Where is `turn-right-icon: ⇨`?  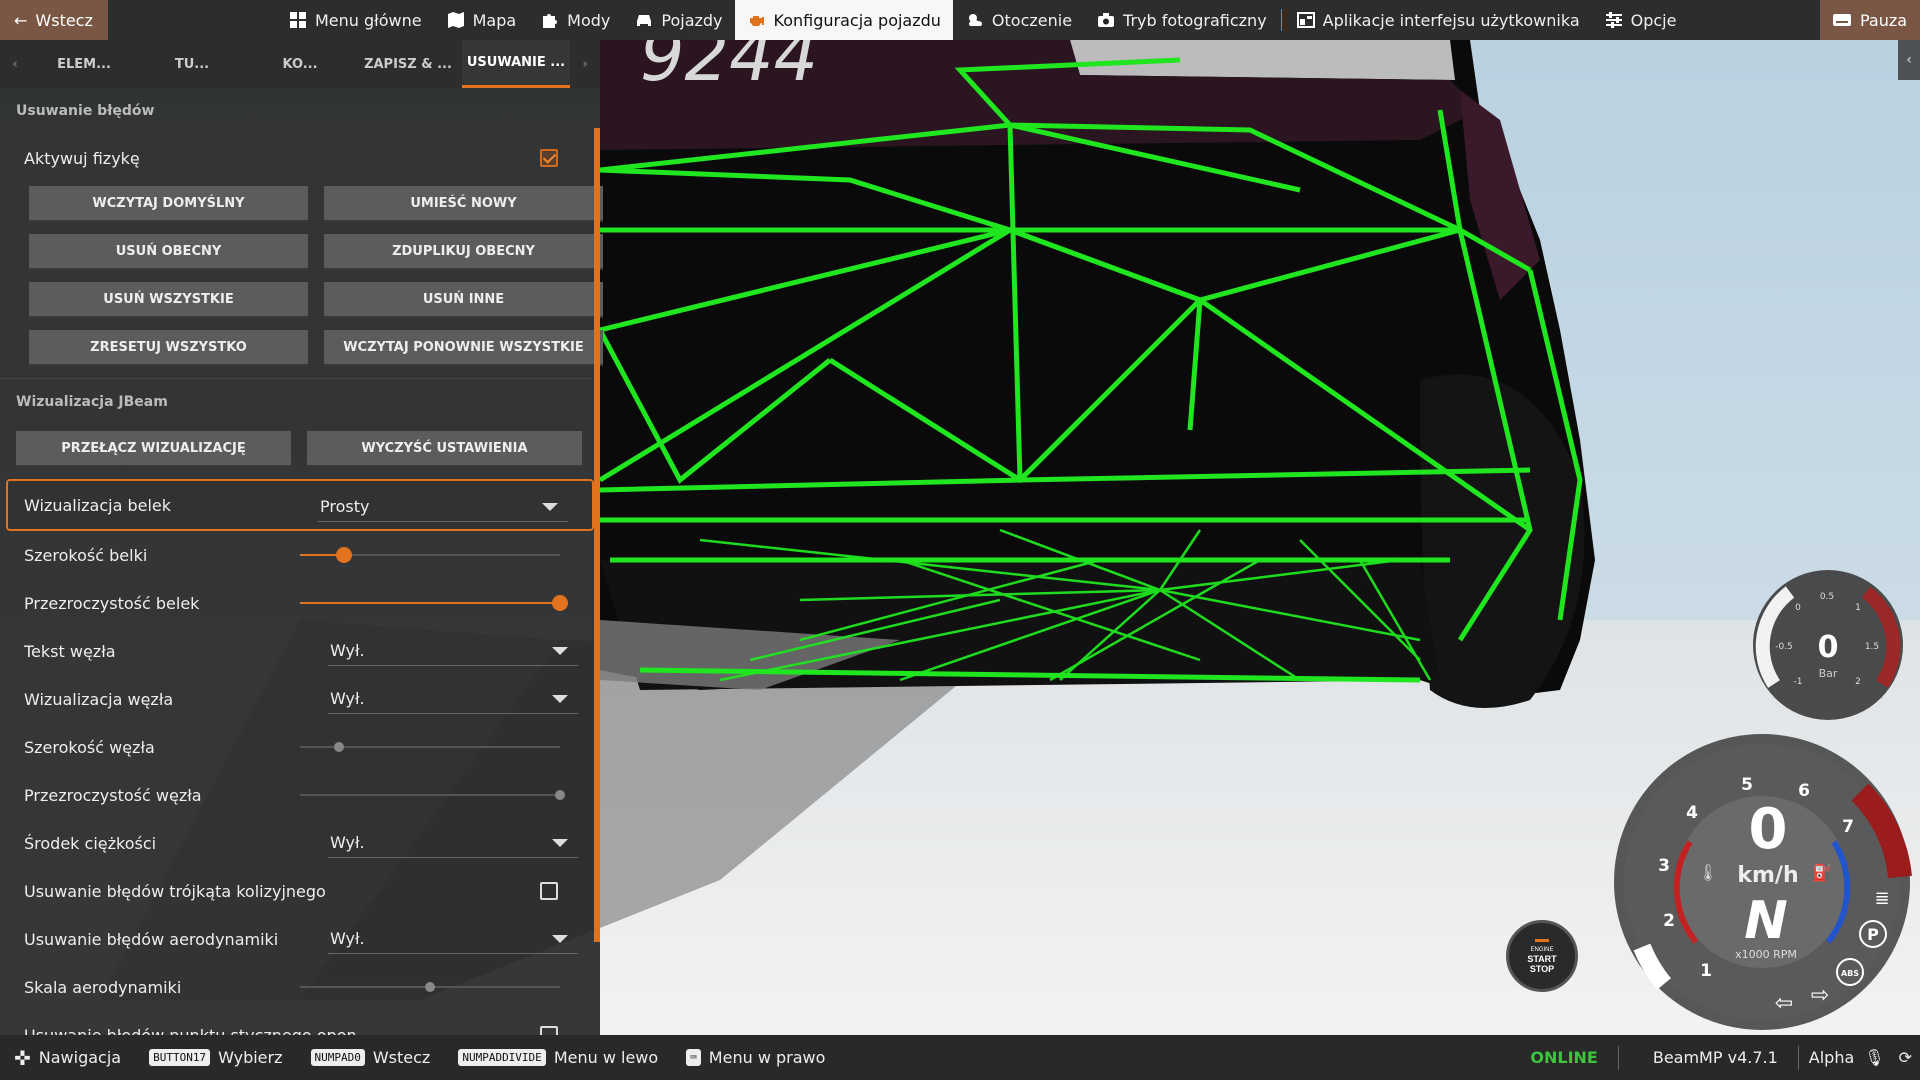 turn-right-icon: ⇨ is located at coordinates (1820, 995).